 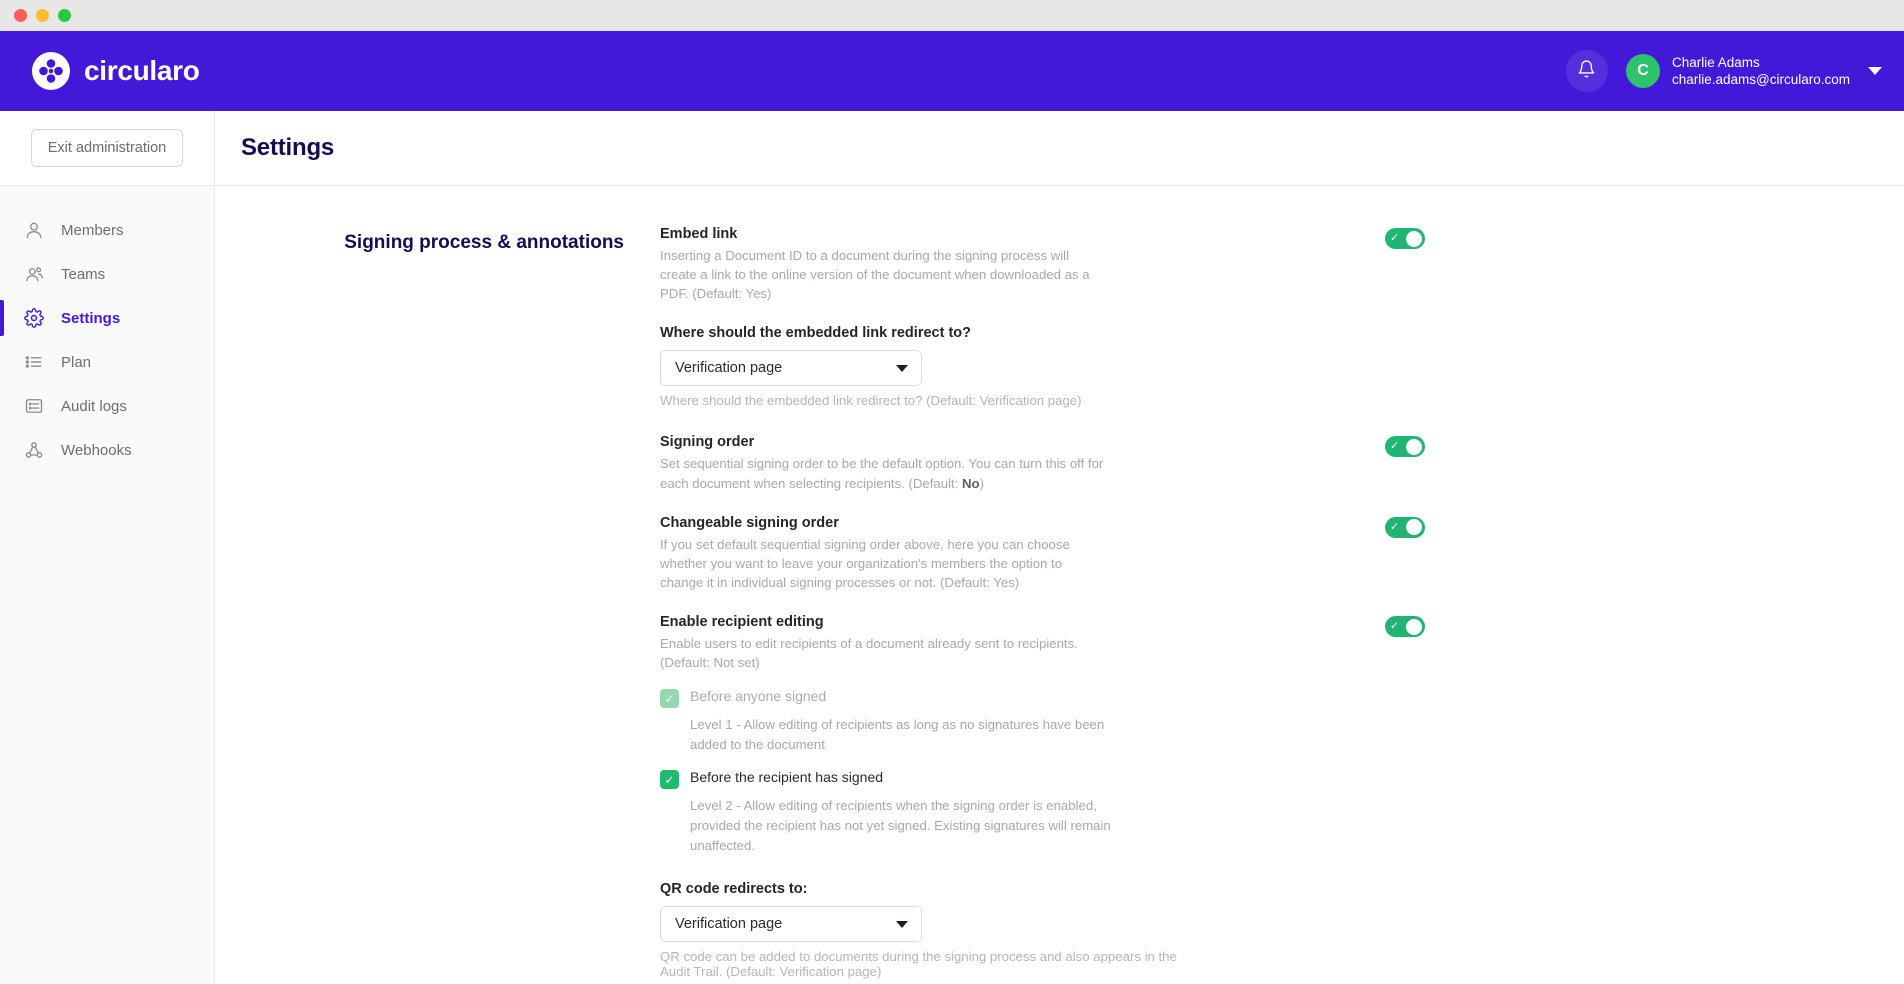 What do you see at coordinates (982, 483) in the screenshot?
I see `desc-part-2: )` at bounding box center [982, 483].